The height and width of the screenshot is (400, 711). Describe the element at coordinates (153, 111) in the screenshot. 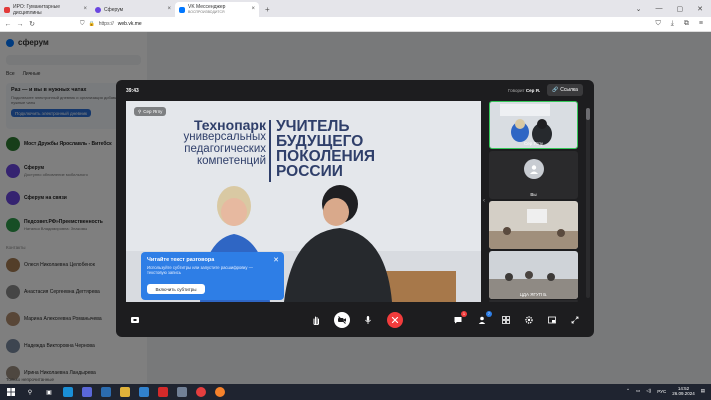

I see `speaker-name: Сер Ягпу` at that location.